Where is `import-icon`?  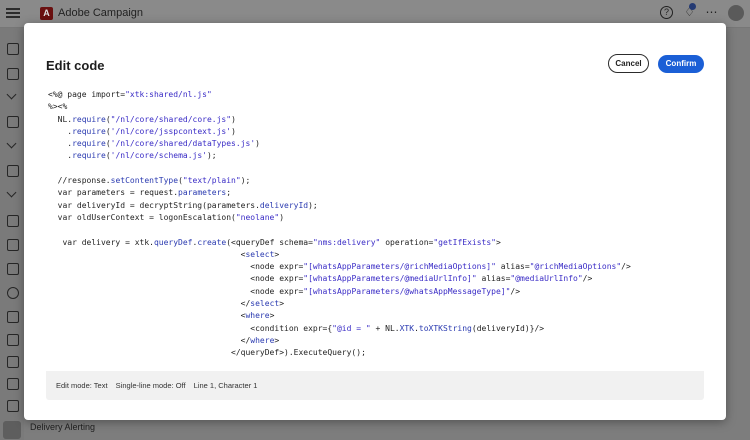
import-icon is located at coordinates (13, 245).